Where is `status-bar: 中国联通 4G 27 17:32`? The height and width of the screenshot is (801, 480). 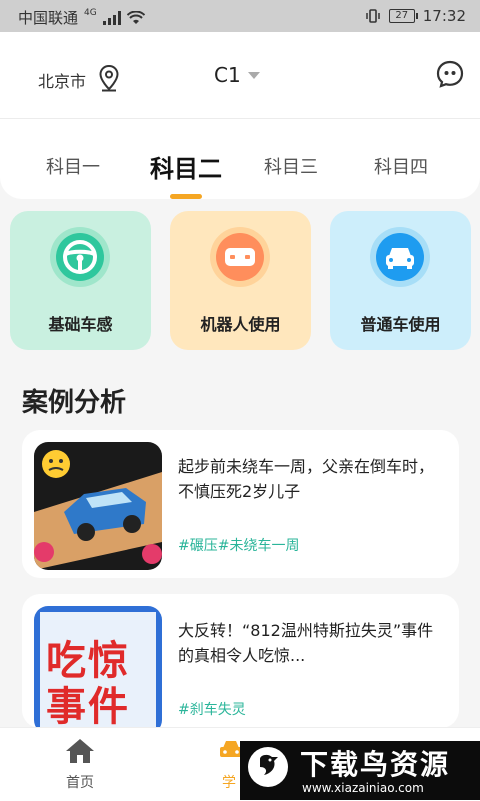
status-bar: 中国联通 4G 27 17:32 is located at coordinates (240, 16).